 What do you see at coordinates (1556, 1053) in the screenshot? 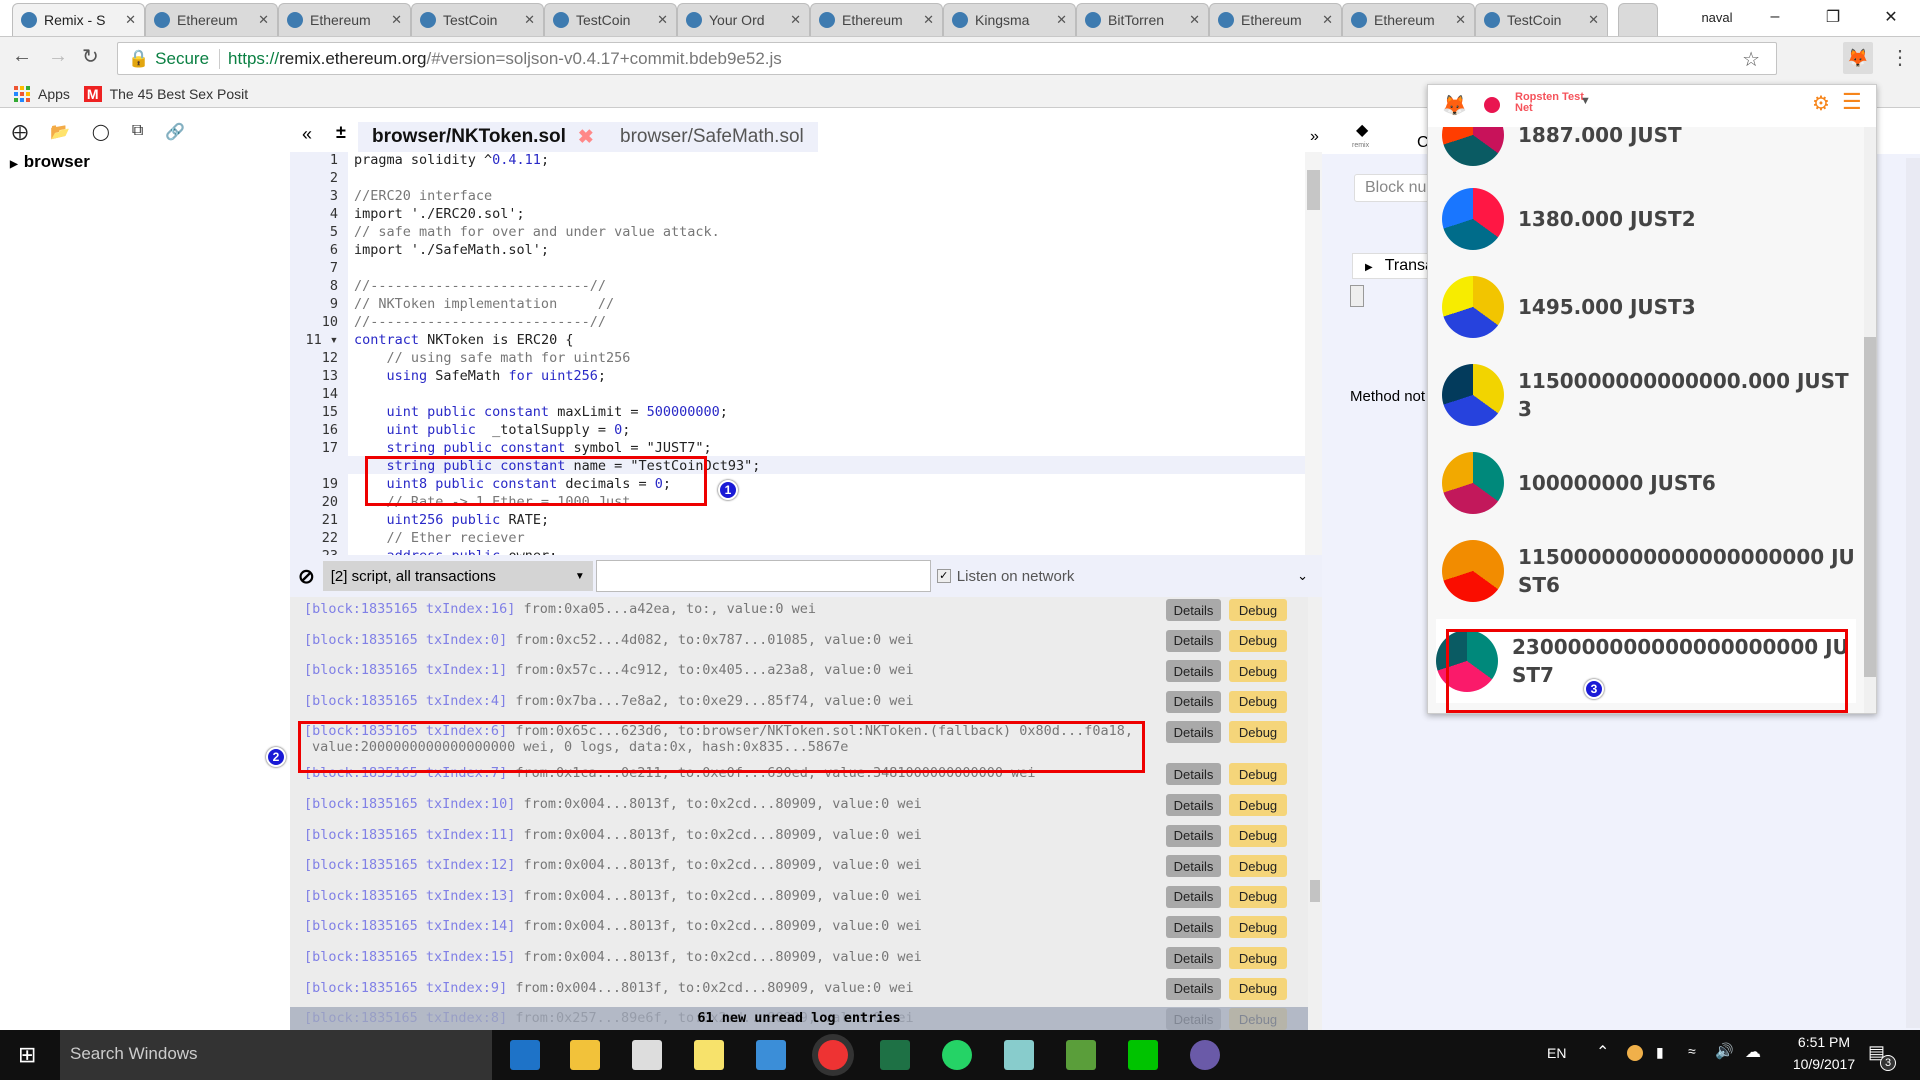
I see `language-indicator: EN` at bounding box center [1556, 1053].